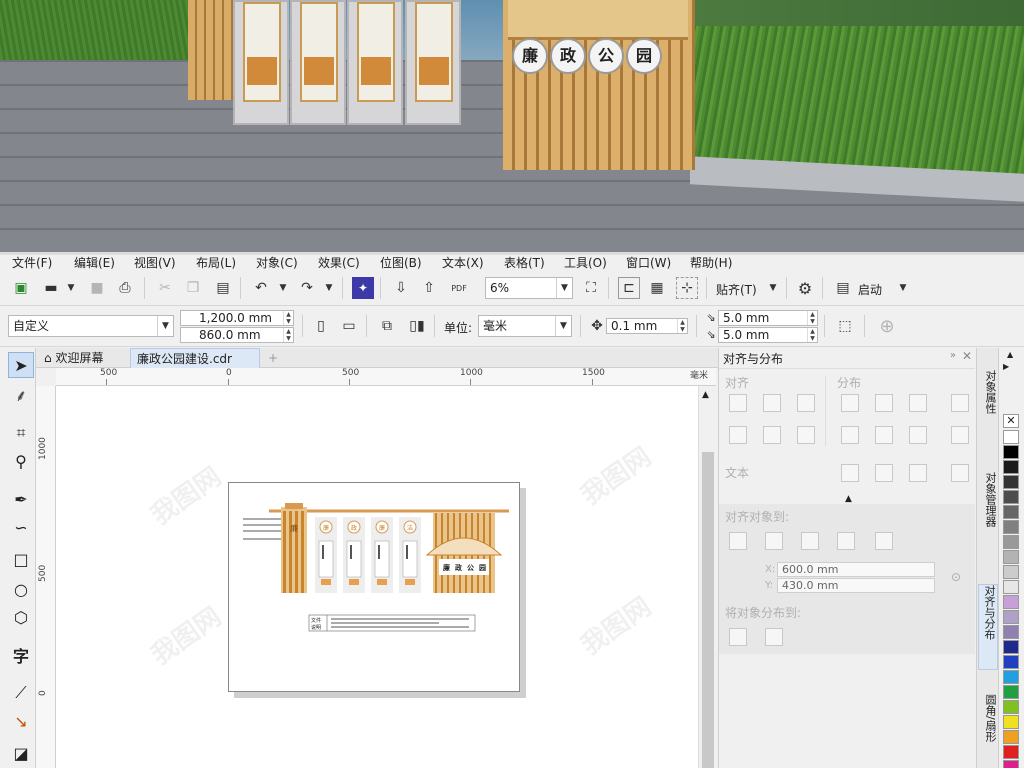 Image resolution: width=1024 pixels, height=768 pixels. I want to click on parallel-dimension-tool-icon: ⟋, so click(21, 693).